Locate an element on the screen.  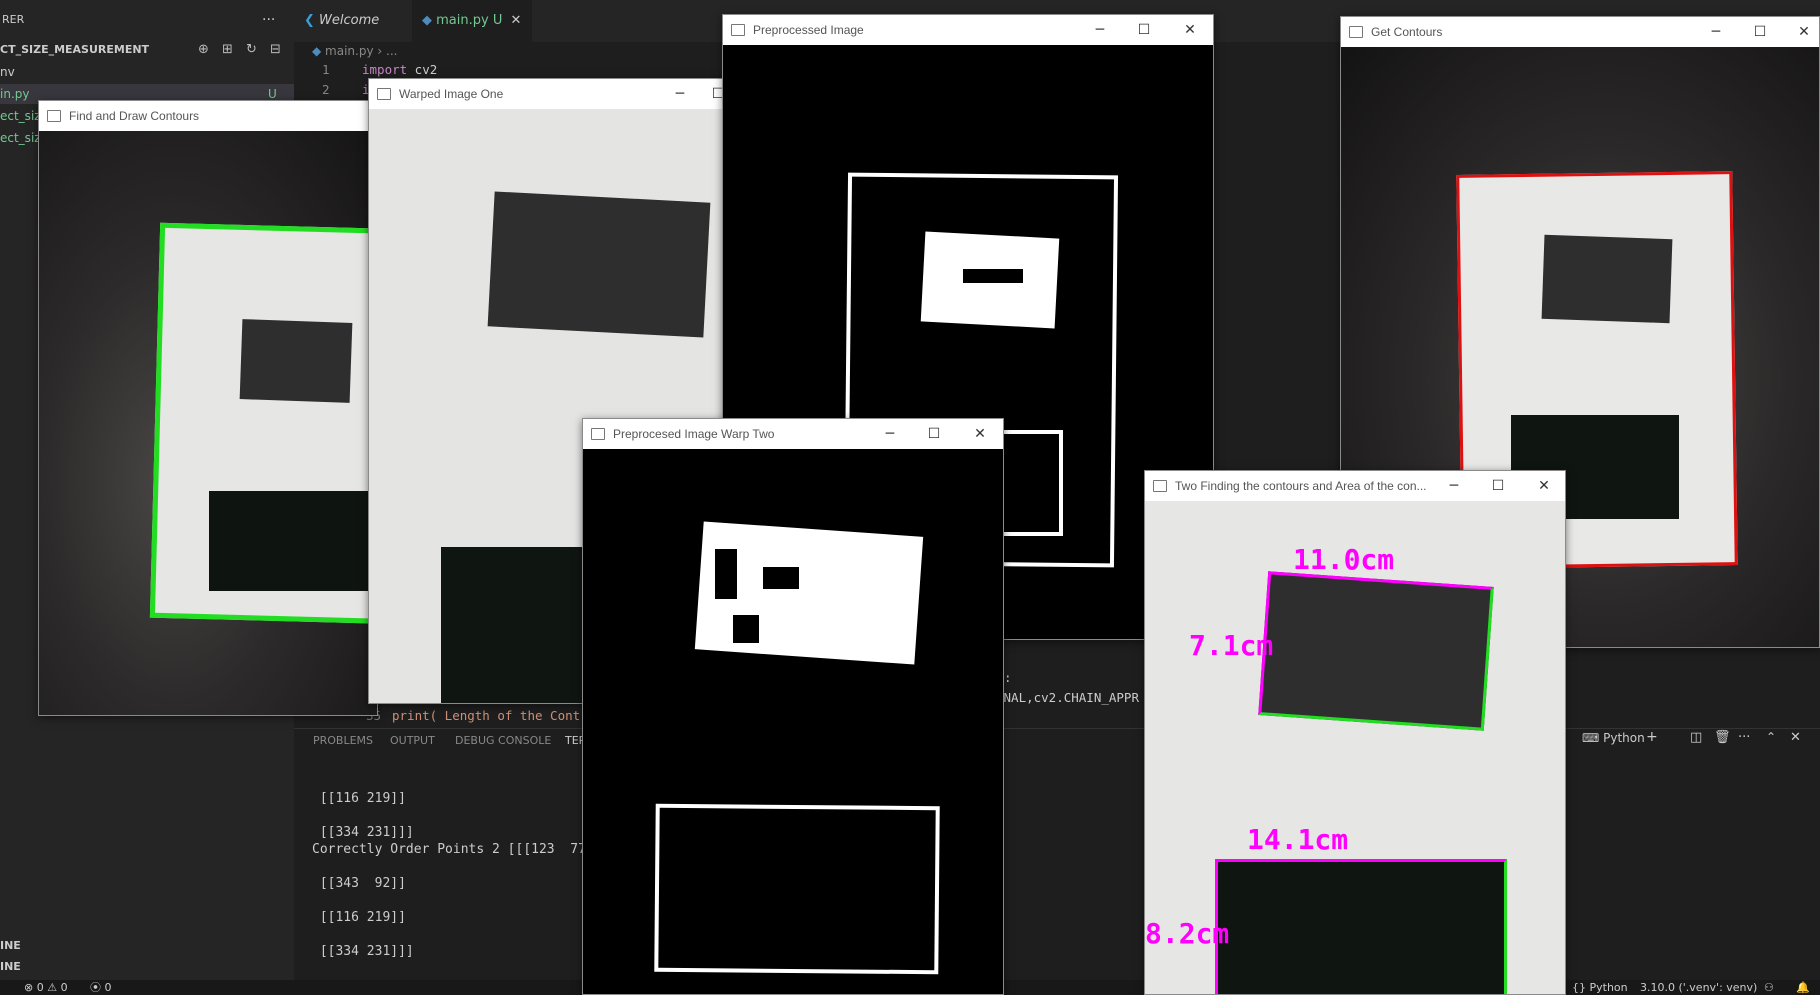
tab-main-py: ◆ main.py U ✕ is located at coordinates (472, 21).